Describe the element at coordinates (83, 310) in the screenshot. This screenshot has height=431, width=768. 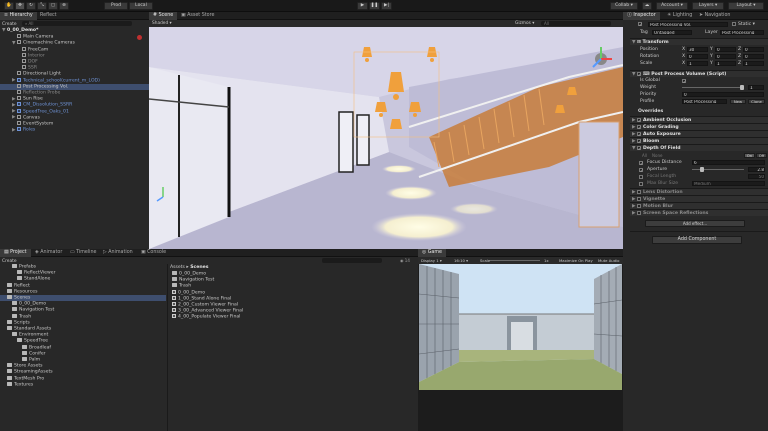
I see `project-folder-row: Navigation Test` at that location.